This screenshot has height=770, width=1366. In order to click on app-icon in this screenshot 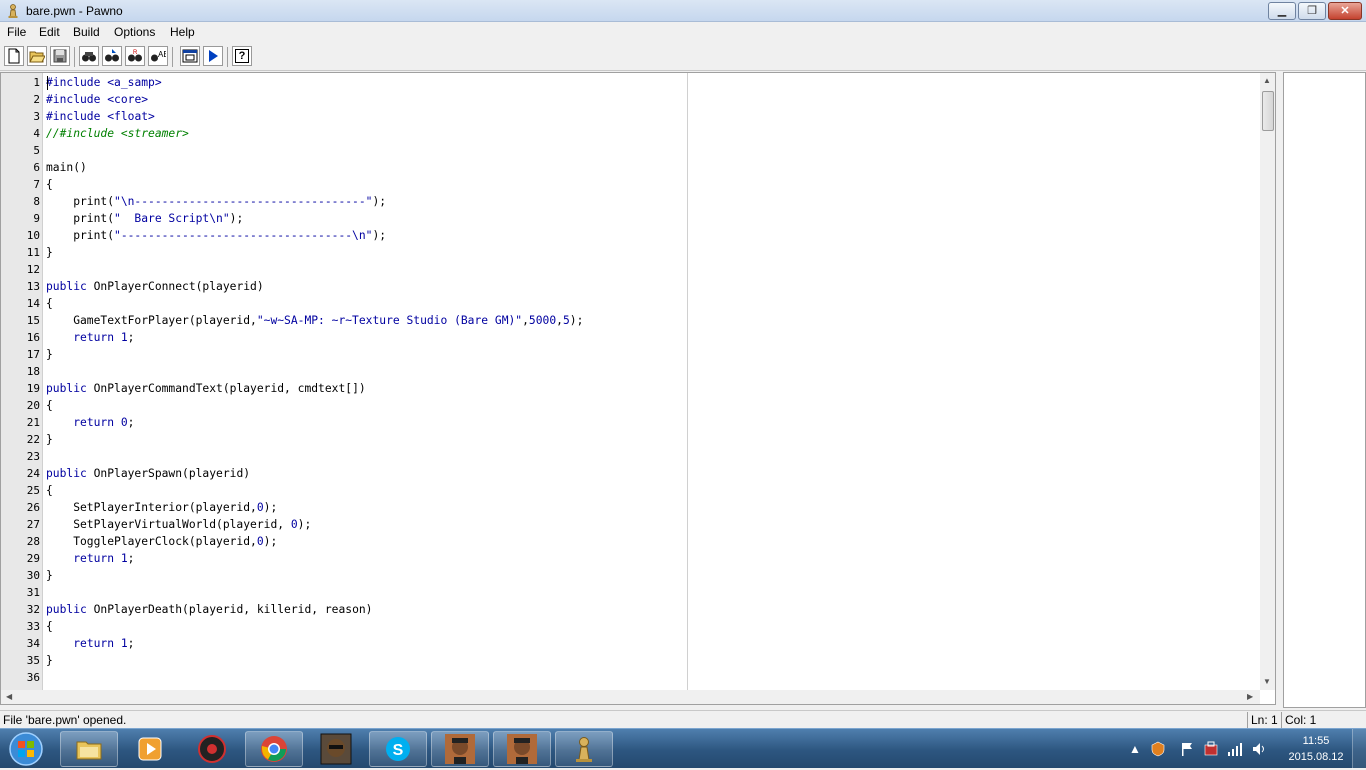, I will do `click(212, 749)`.